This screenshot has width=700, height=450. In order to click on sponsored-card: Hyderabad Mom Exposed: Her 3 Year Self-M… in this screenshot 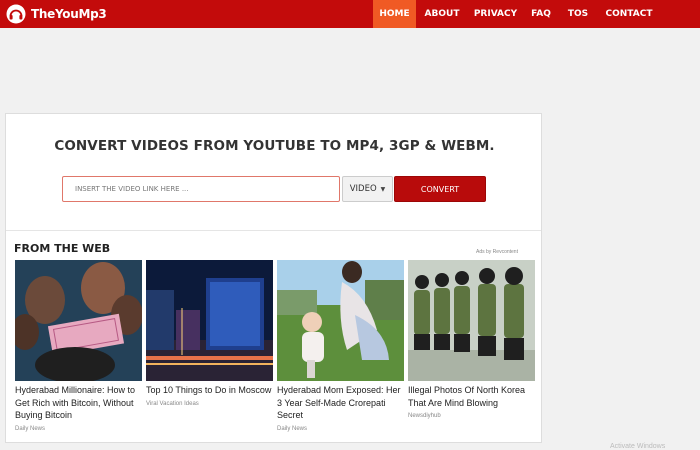, I will do `click(340, 346)`.